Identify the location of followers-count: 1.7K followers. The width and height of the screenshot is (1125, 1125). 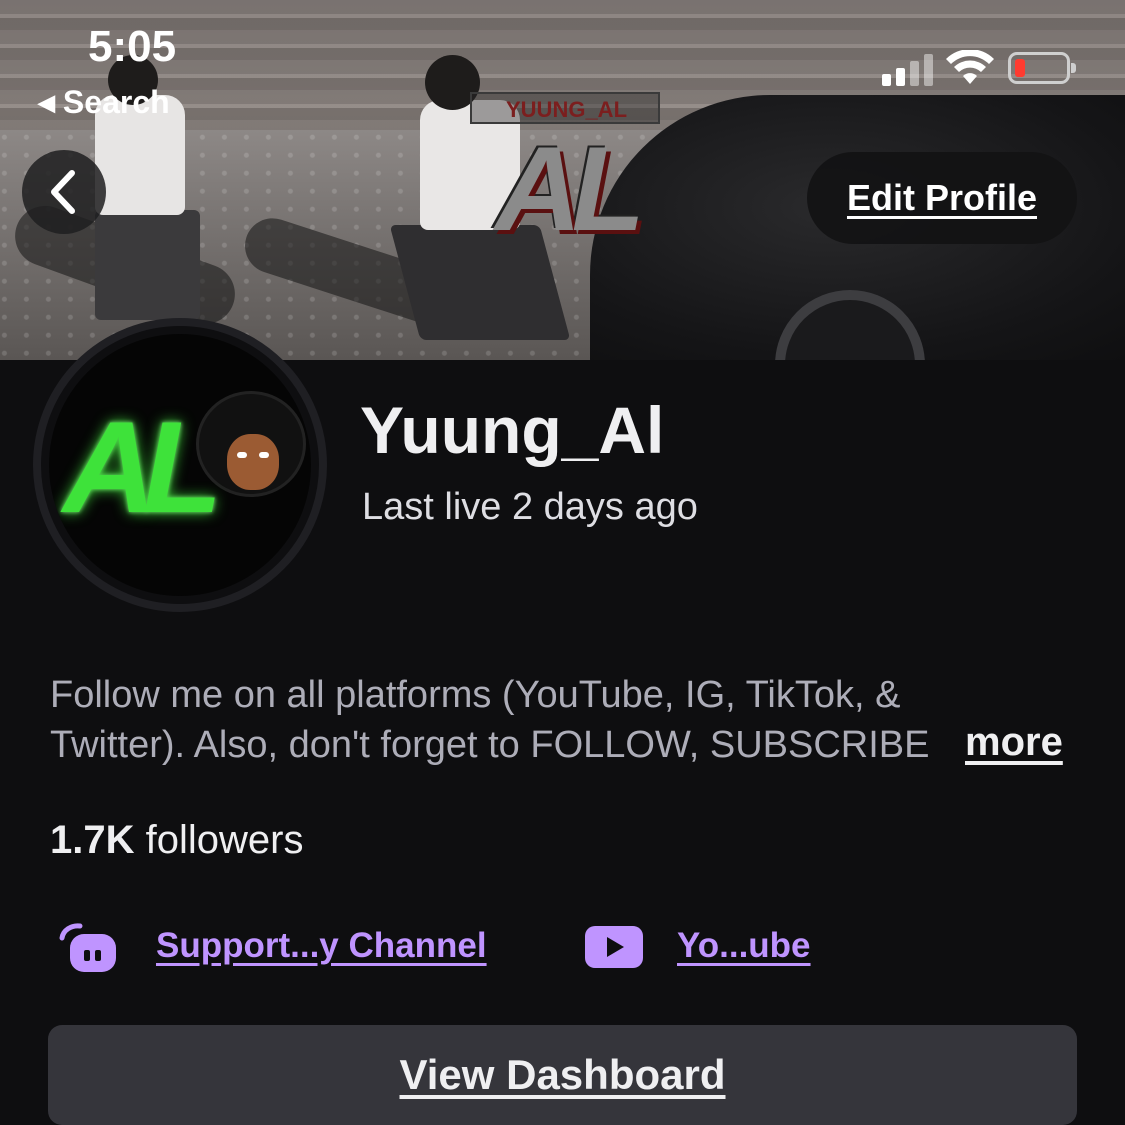
(176, 840).